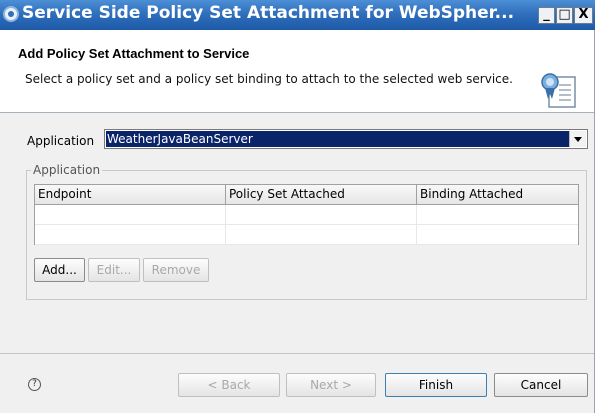 This screenshot has height=413, width=595. I want to click on next-button: Next >, so click(331, 385).